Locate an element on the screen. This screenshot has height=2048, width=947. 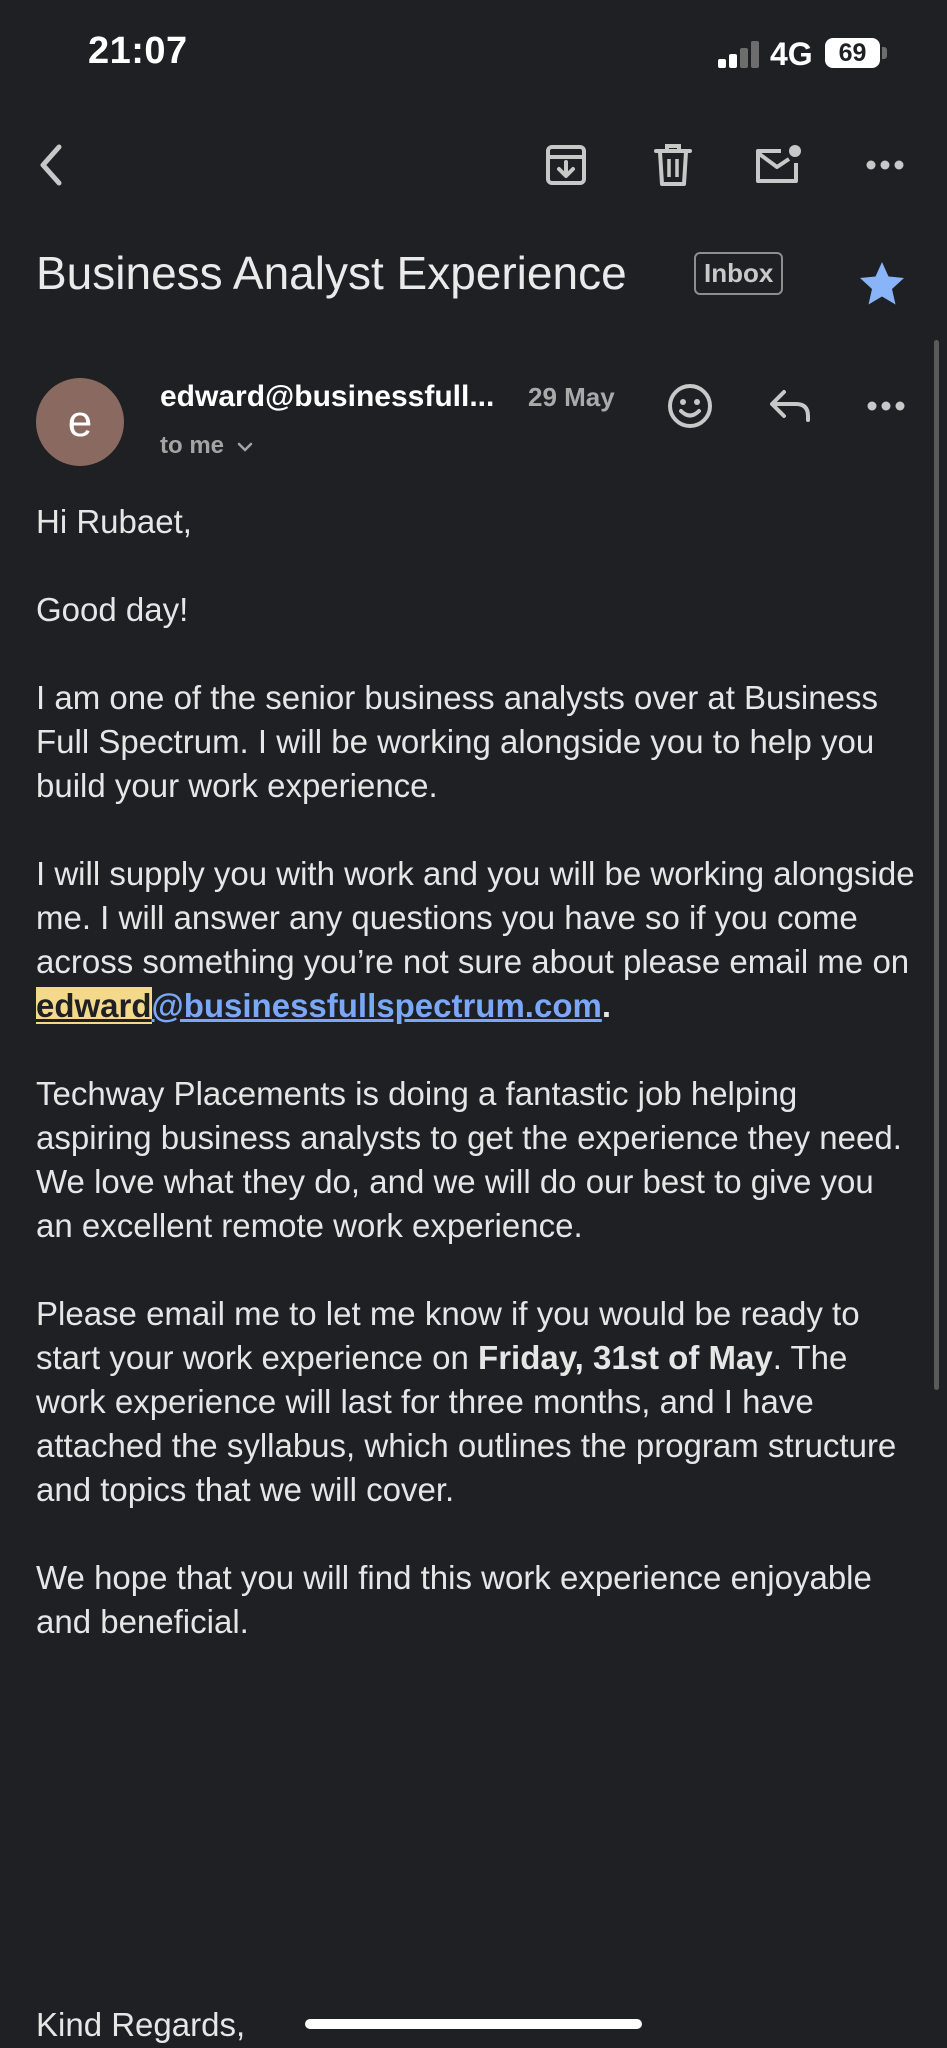
cellular-signal-icon is located at coordinates (739, 54).